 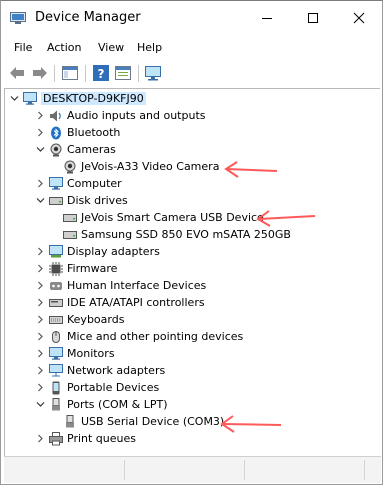 I want to click on tree-node-ports: Ports (COM & LPT), so click(x=101, y=404).